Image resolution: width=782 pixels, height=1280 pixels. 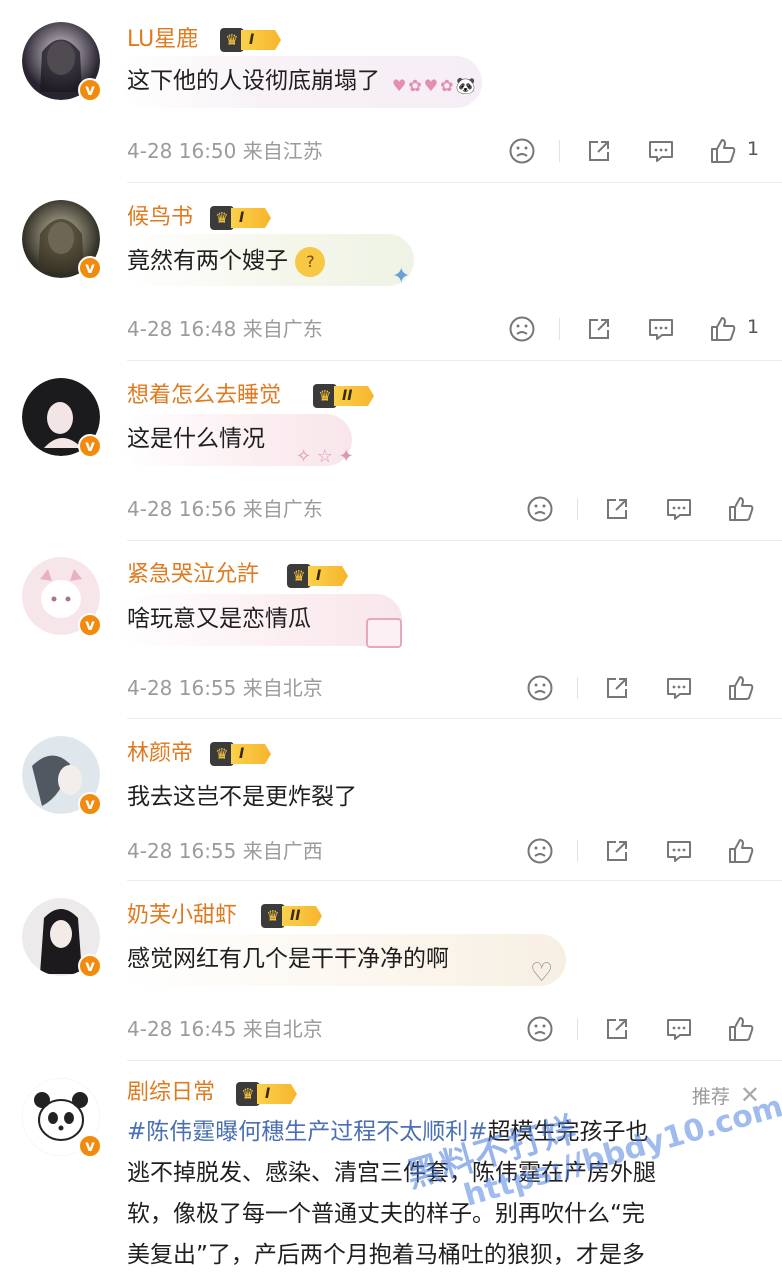 I want to click on comment-meta: 4-28 16:55 来自北京, so click(x=225, y=688).